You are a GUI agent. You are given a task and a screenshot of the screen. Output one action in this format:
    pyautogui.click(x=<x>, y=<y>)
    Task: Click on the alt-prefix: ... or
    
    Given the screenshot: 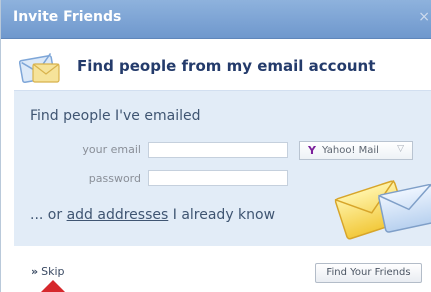 What is the action you would take?
    pyautogui.click(x=48, y=215)
    